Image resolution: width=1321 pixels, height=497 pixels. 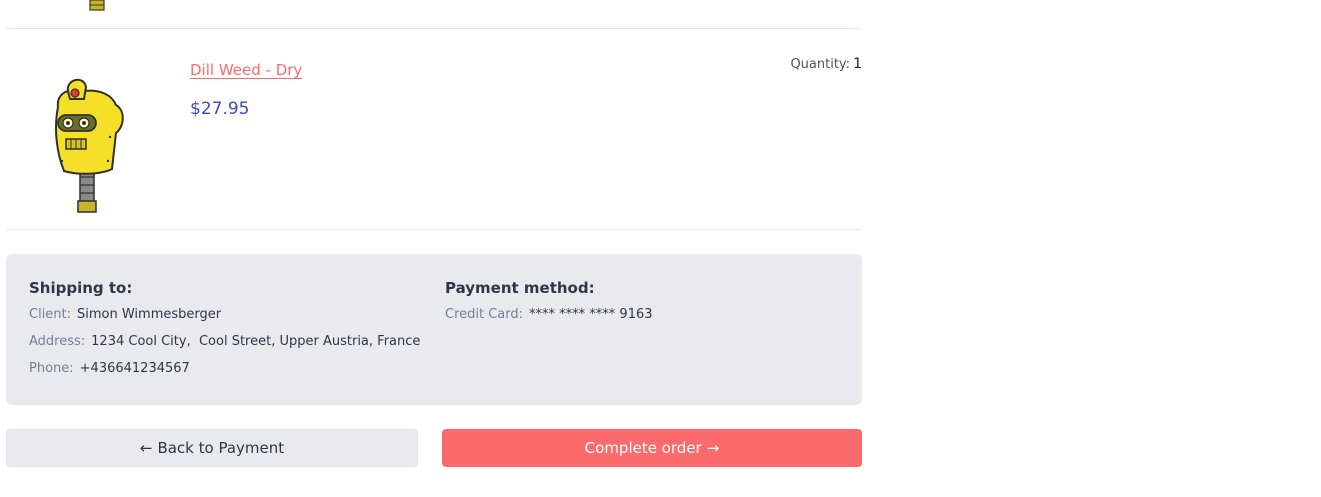 What do you see at coordinates (51, 368) in the screenshot?
I see `phone-label: Phone:` at bounding box center [51, 368].